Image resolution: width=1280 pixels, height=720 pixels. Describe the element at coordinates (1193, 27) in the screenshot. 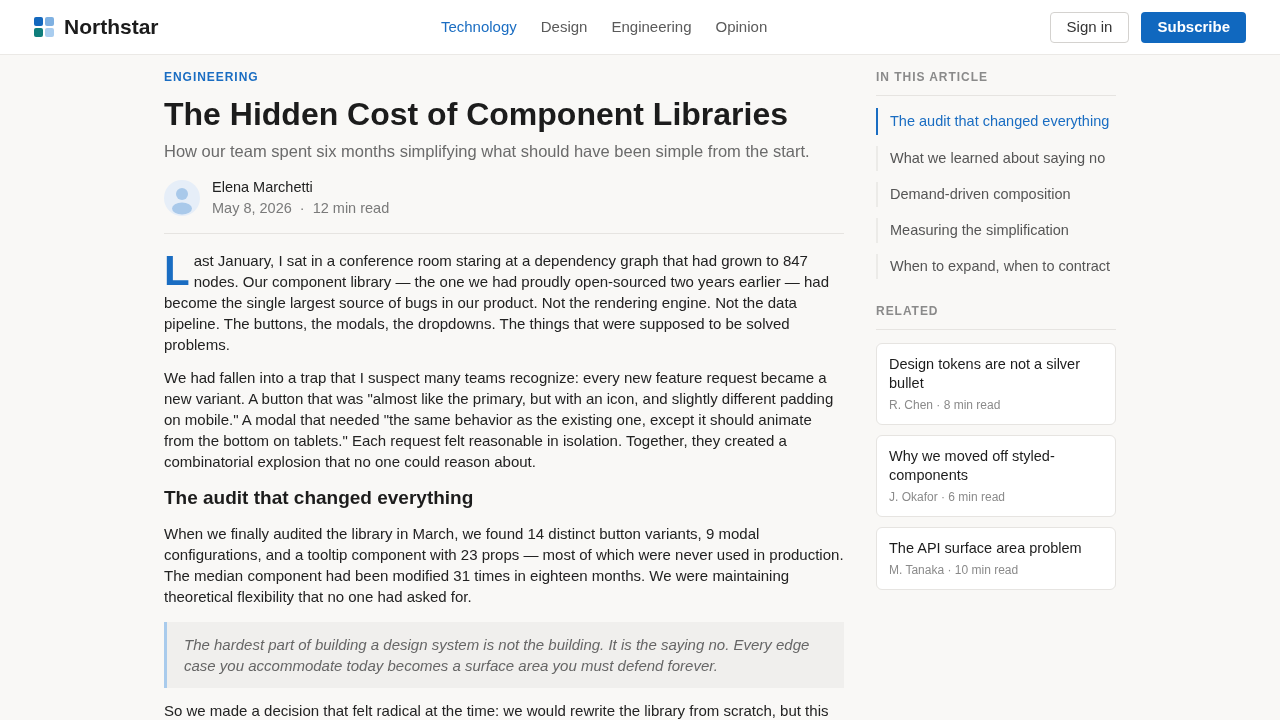

I see `subscribe-button: Subscribe` at that location.